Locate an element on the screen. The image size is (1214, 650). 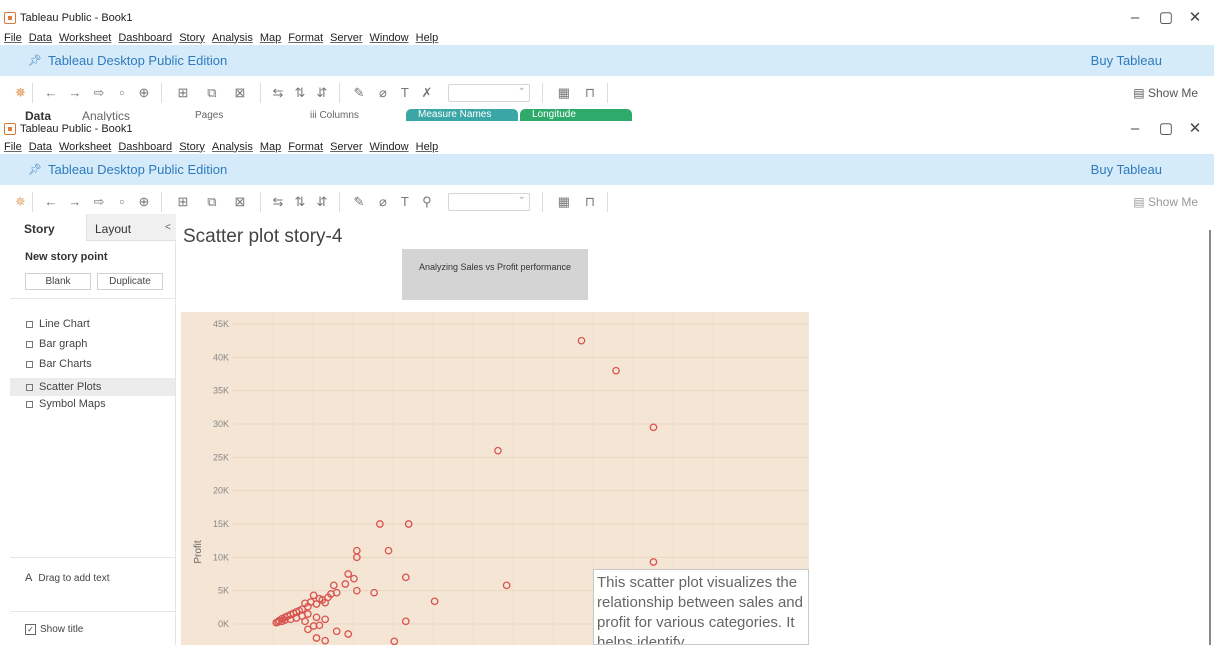
forward-arrow-icon: → is located at coordinates (75, 201).